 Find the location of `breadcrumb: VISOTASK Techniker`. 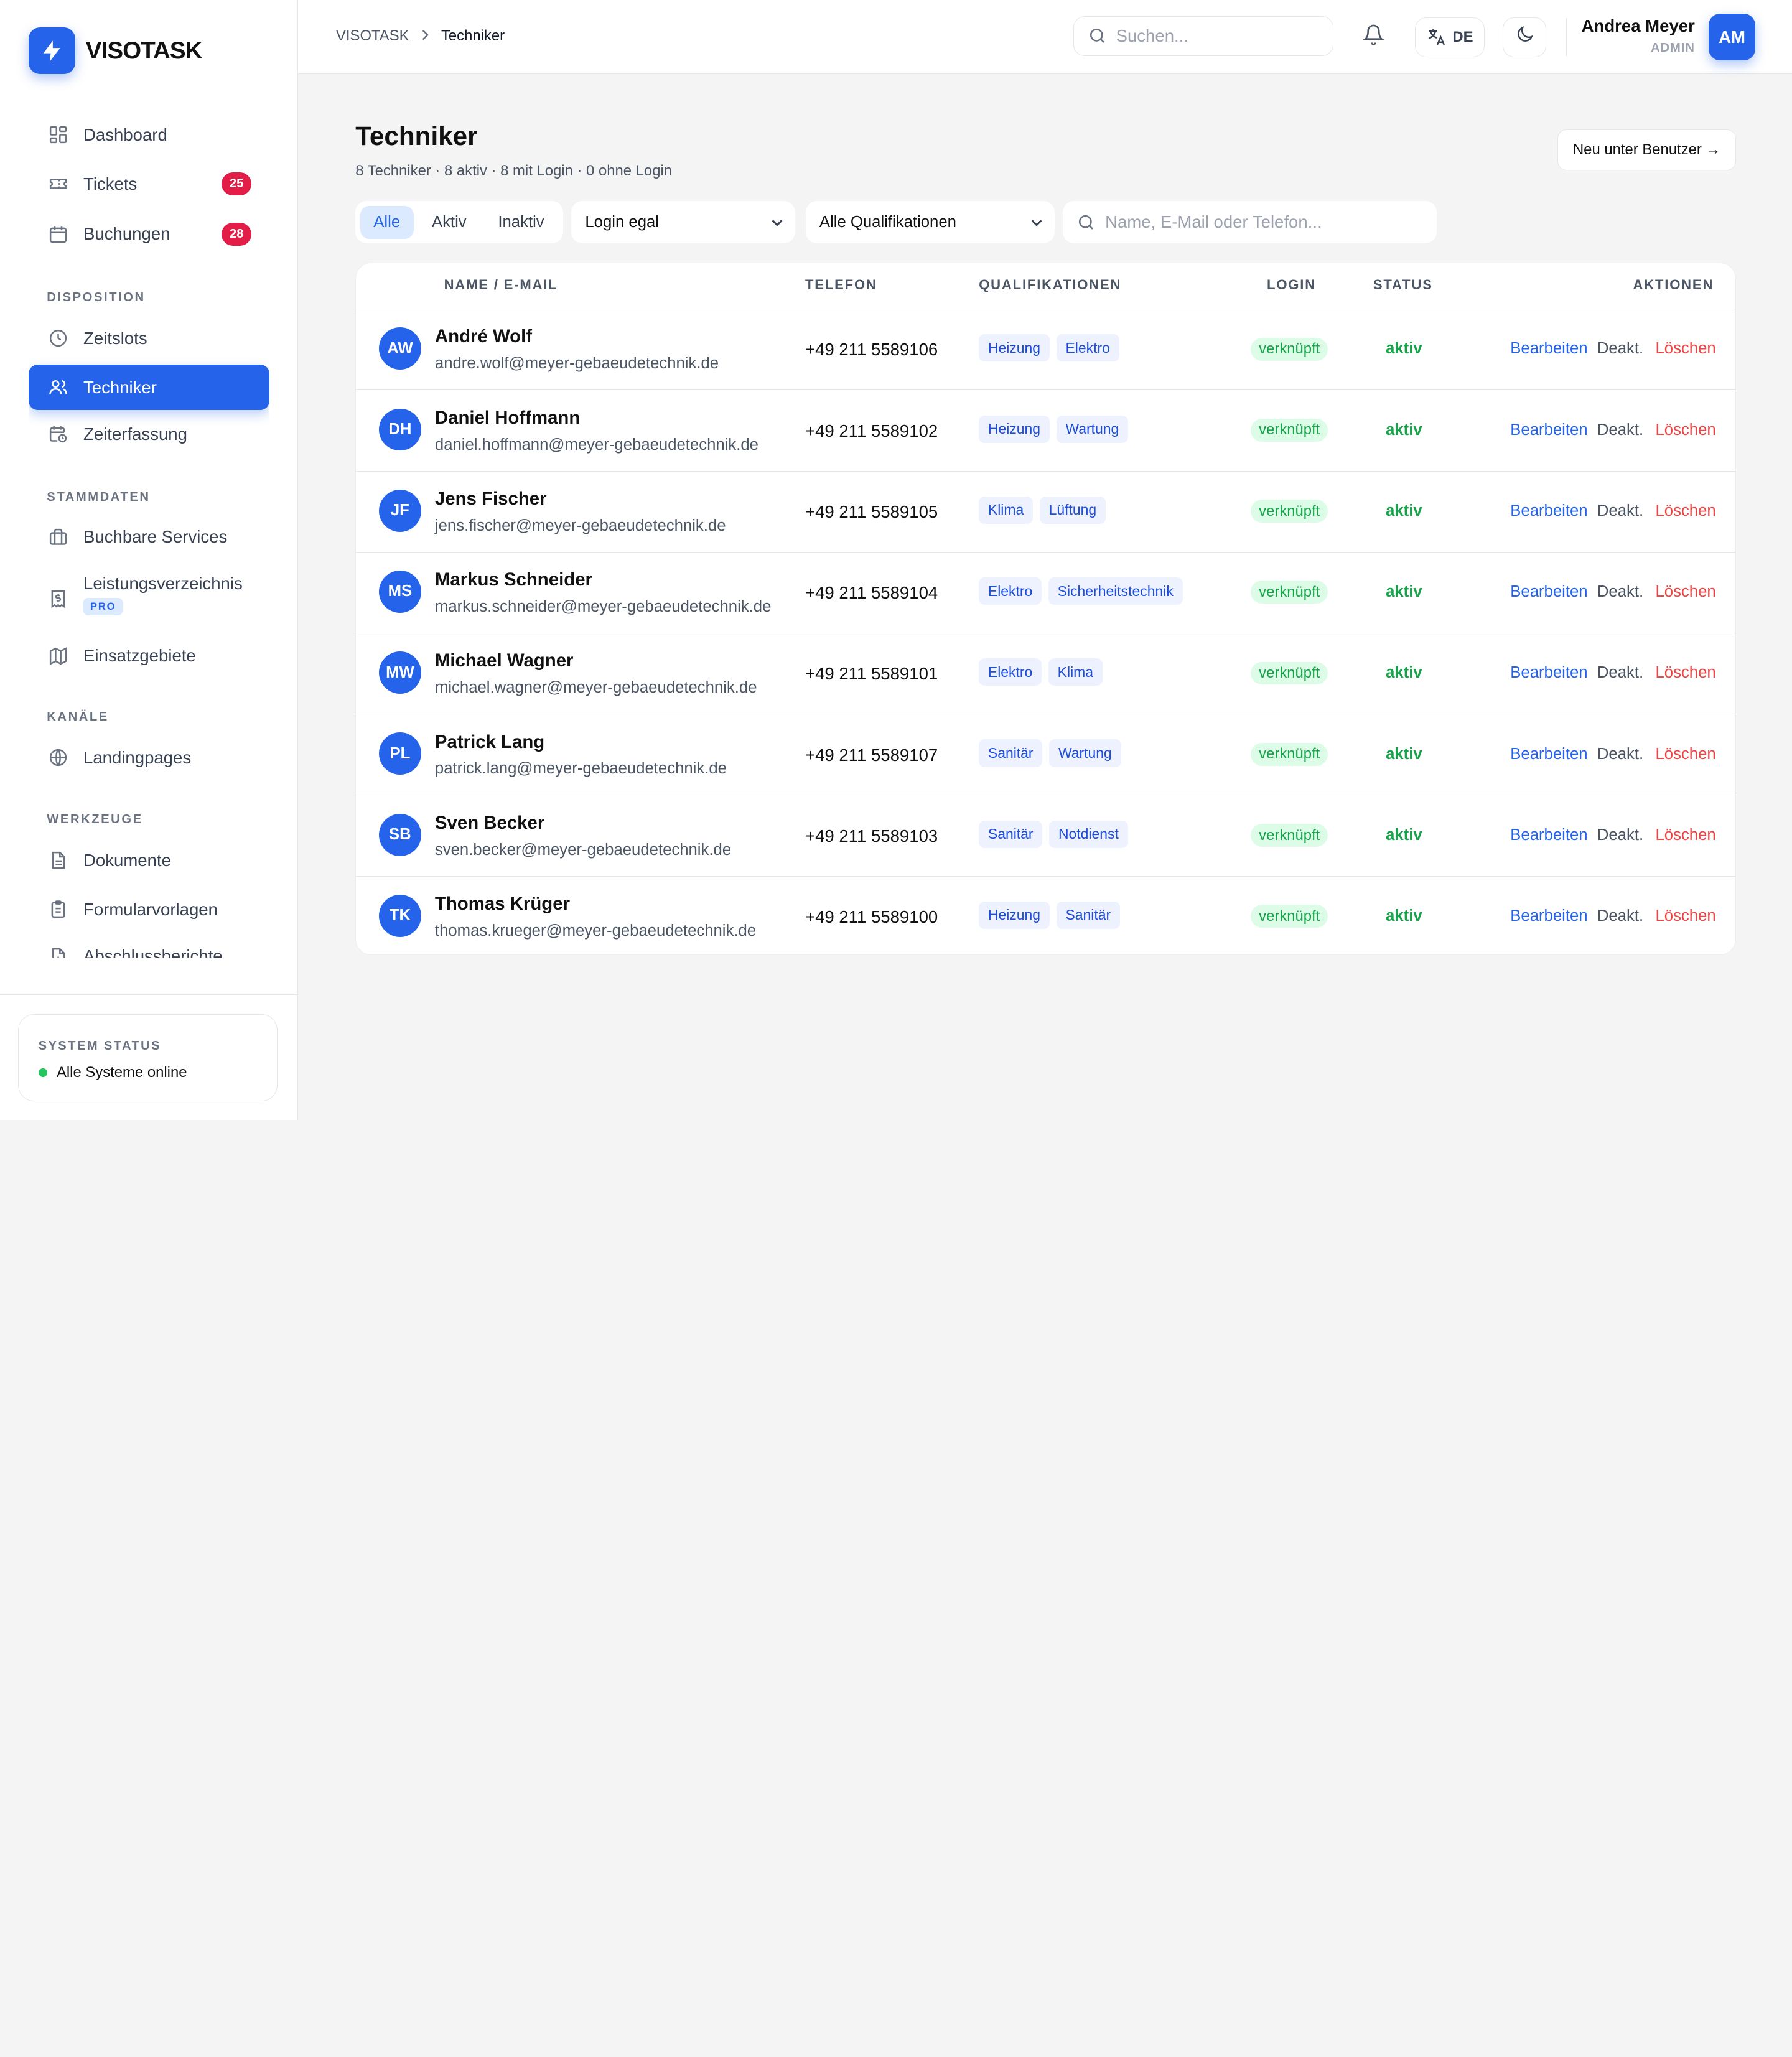

breadcrumb: VISOTASK Techniker is located at coordinates (420, 36).